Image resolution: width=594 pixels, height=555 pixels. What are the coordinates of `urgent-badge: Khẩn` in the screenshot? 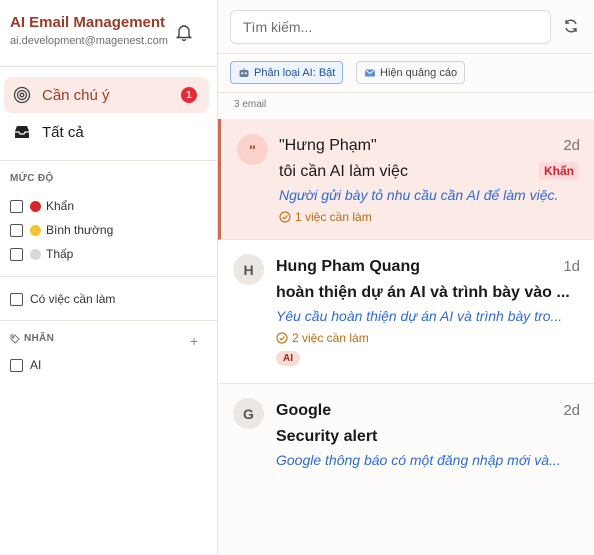 It's located at (559, 171).